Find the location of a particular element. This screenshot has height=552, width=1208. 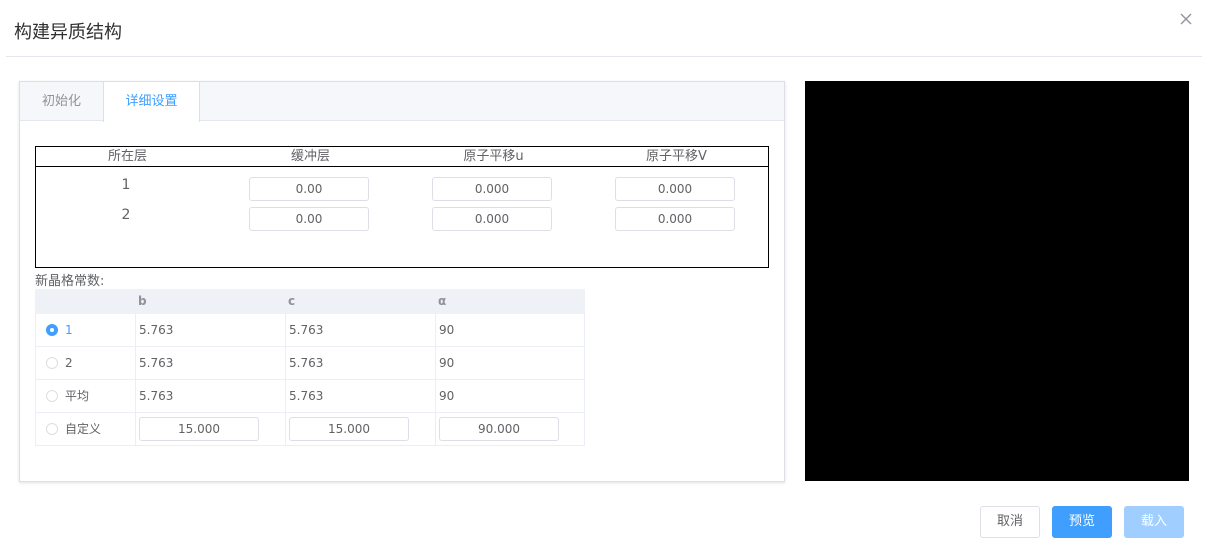

header-b: b is located at coordinates (142, 301).